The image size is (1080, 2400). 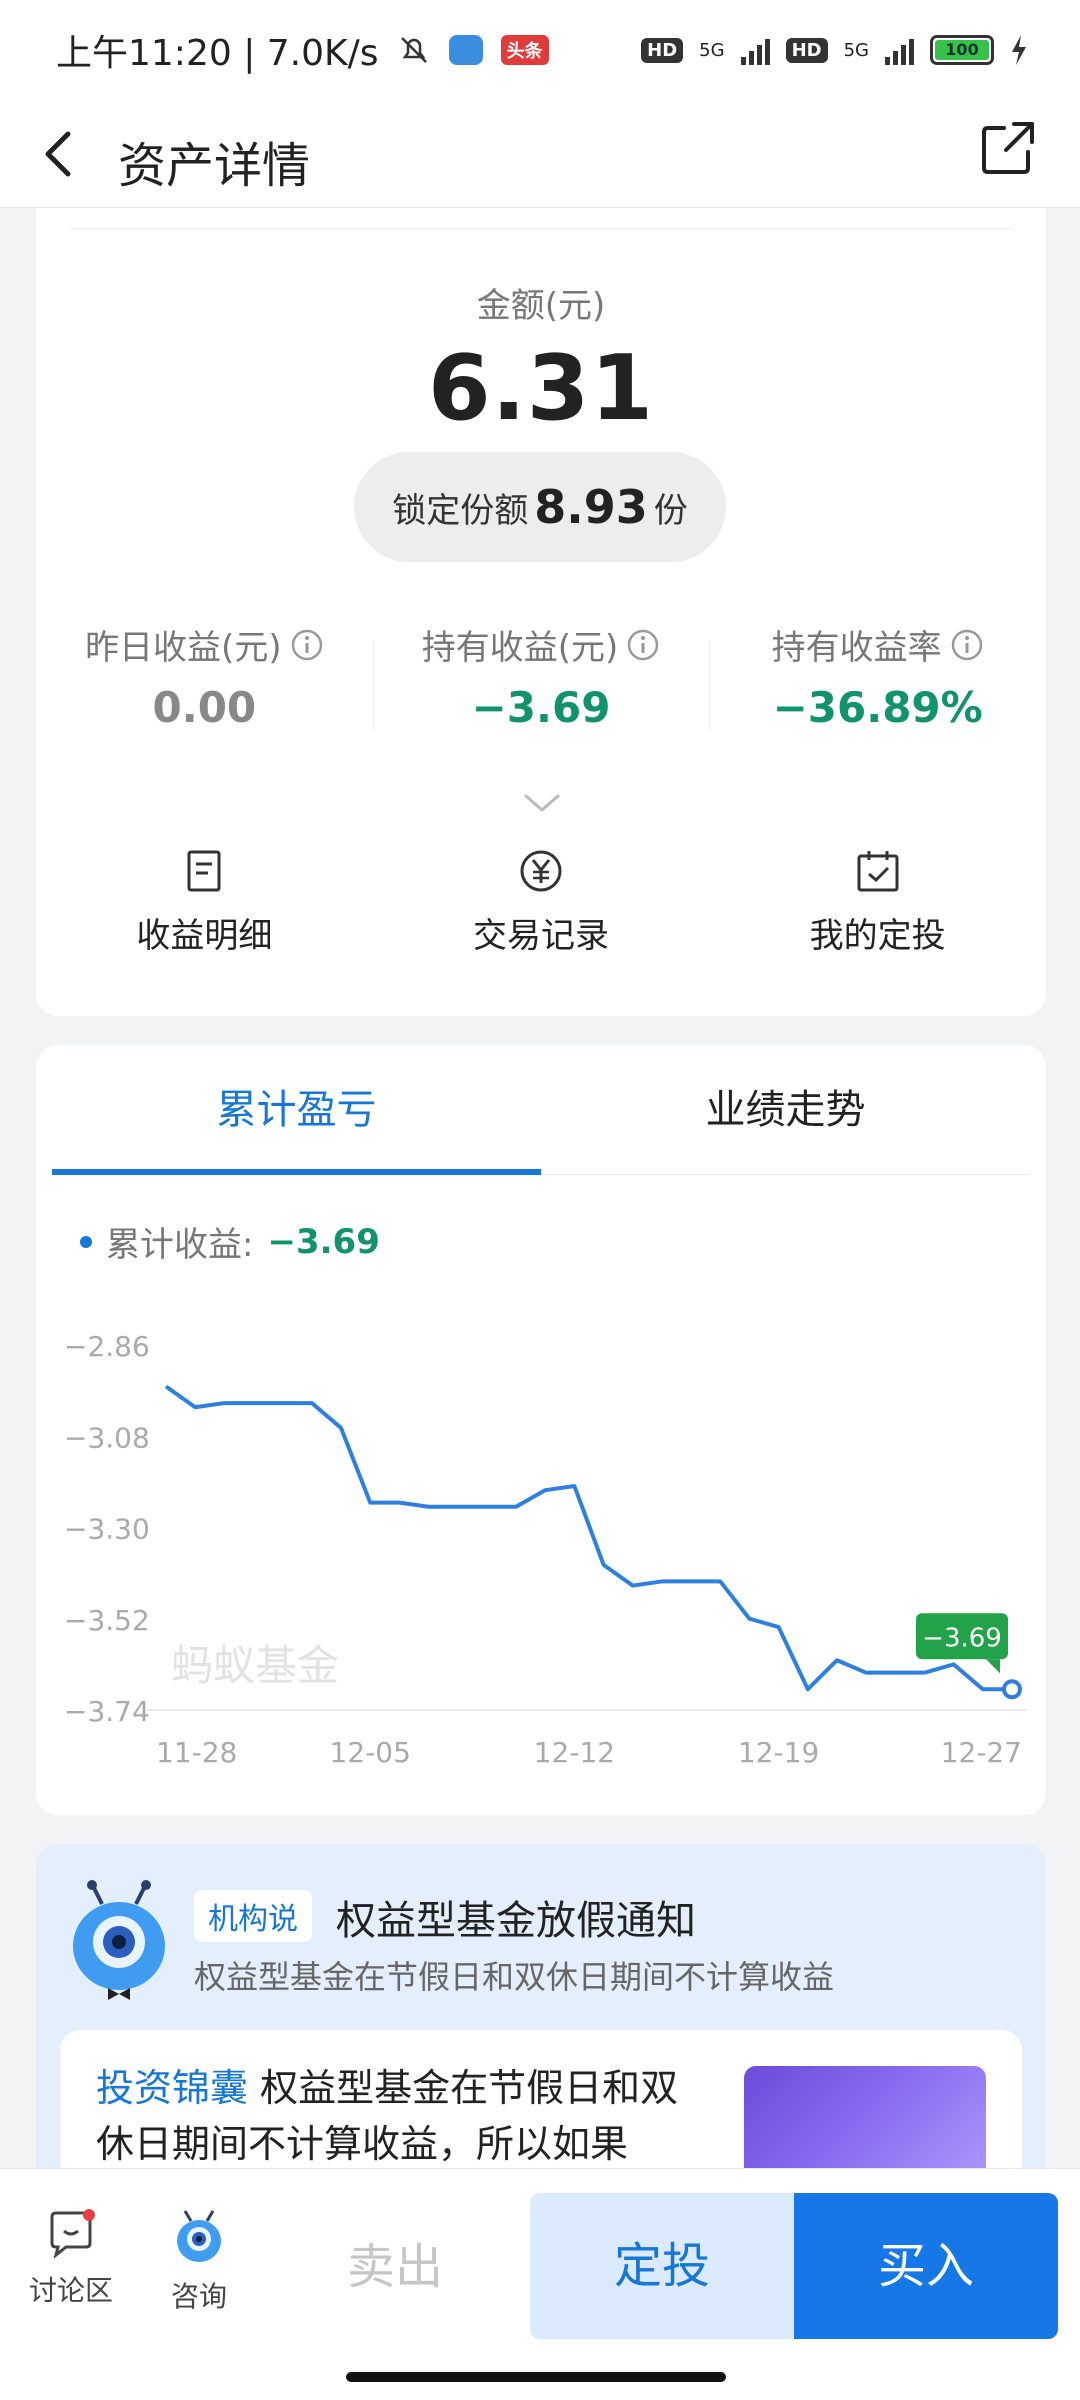 I want to click on actions-row: 收益明细 交易记录 我的定投, so click(x=541, y=908).